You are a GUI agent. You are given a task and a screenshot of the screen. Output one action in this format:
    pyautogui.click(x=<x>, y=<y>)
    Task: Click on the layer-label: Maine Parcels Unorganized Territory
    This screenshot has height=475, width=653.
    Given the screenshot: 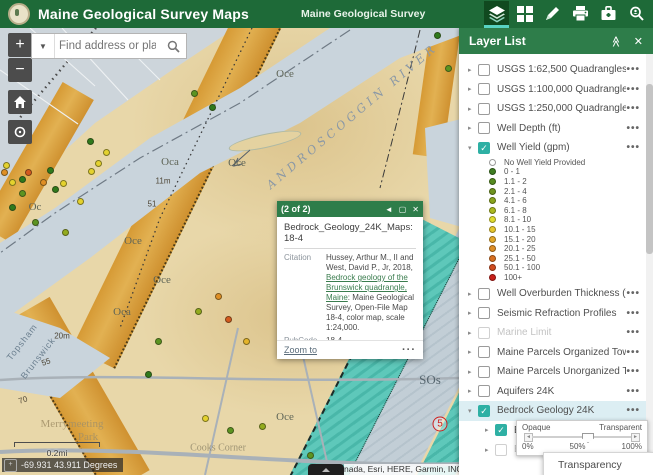 What is the action you would take?
    pyautogui.click(x=561, y=371)
    